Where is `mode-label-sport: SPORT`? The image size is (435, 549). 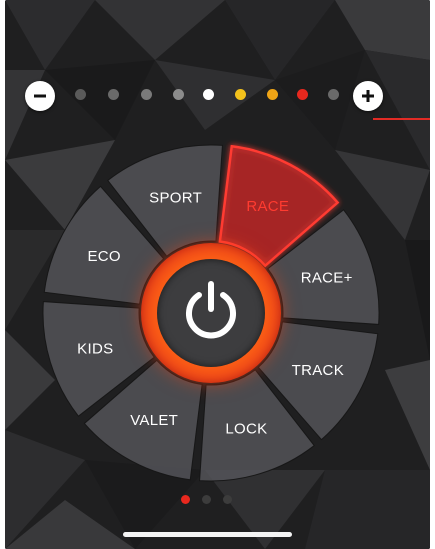 mode-label-sport: SPORT is located at coordinates (175, 197).